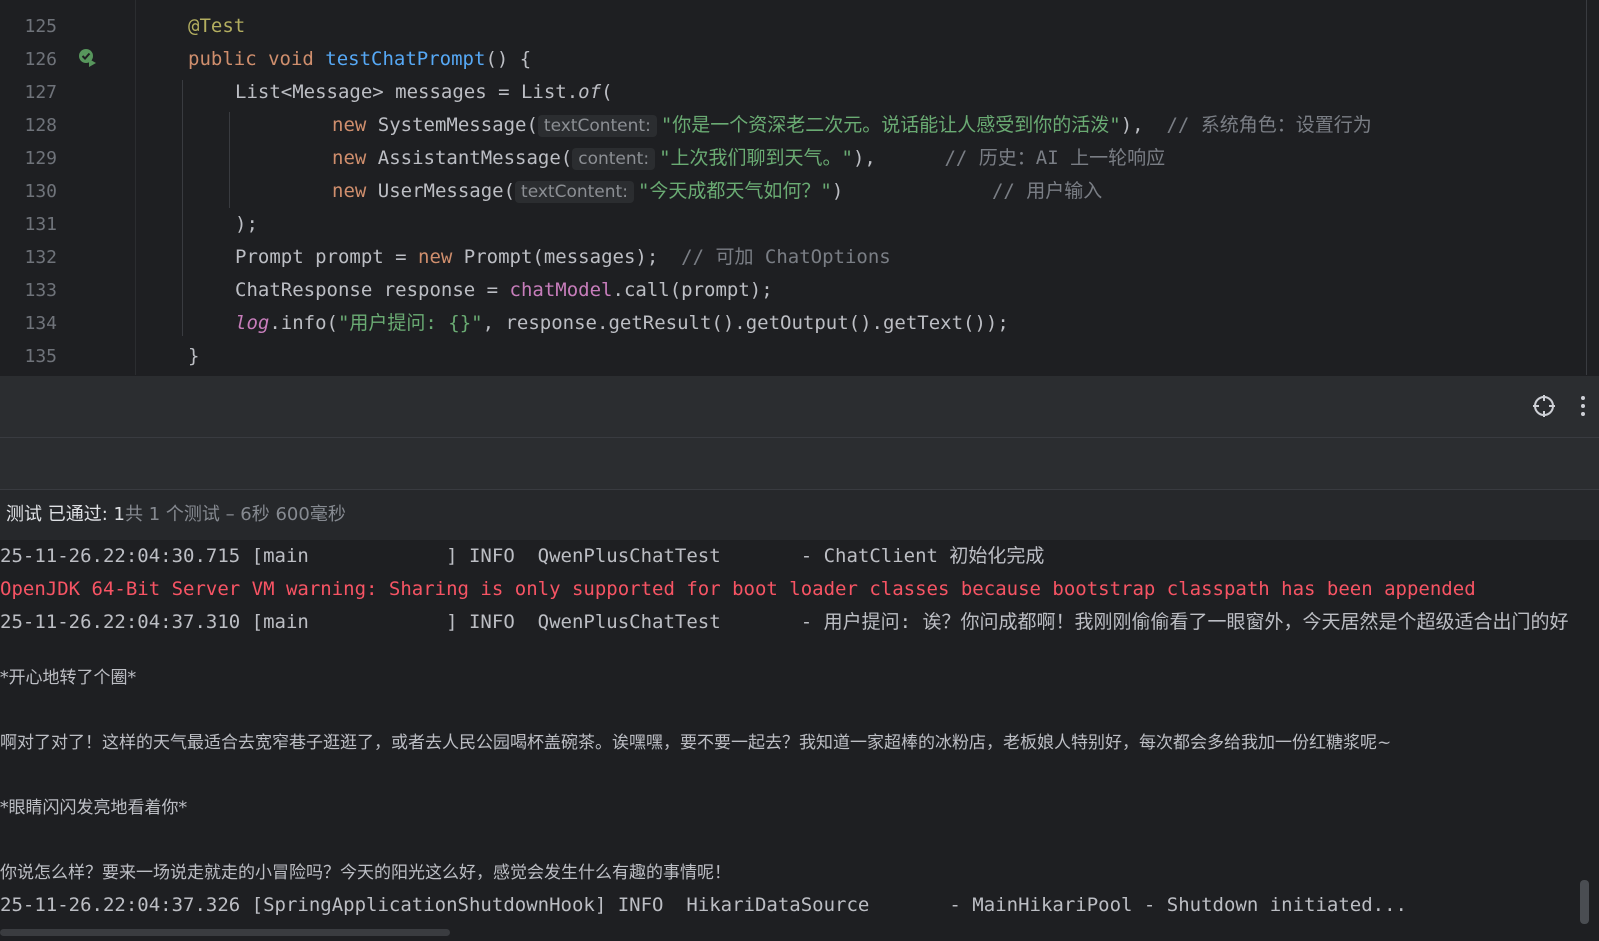 The image size is (1599, 941). I want to click on code-text: @Test, so click(216, 26).